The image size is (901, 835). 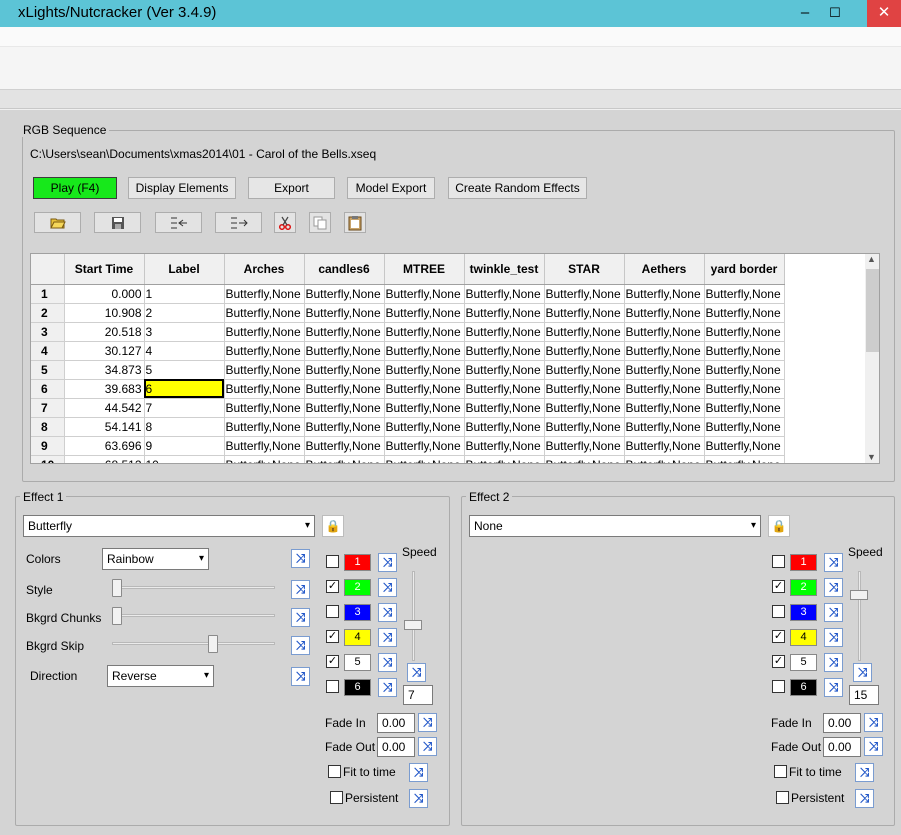 What do you see at coordinates (104, 351) in the screenshot?
I see `start-time-cell: 30.127` at bounding box center [104, 351].